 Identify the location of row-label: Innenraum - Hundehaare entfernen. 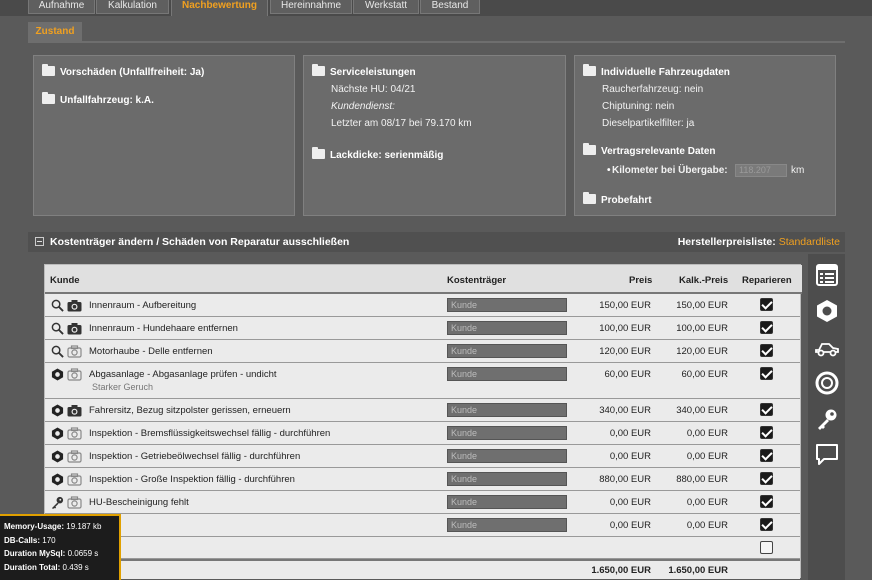
(163, 328).